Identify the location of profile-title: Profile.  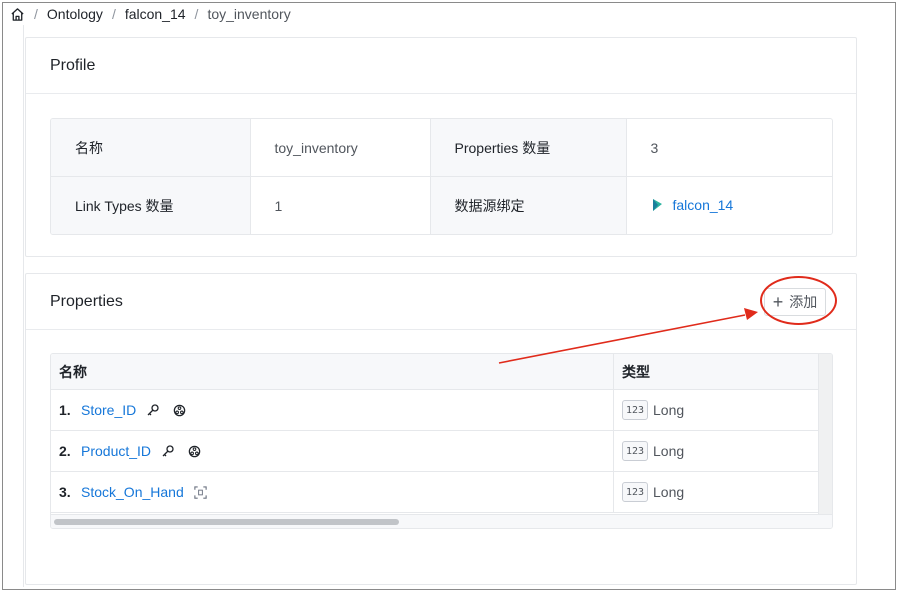
(441, 66).